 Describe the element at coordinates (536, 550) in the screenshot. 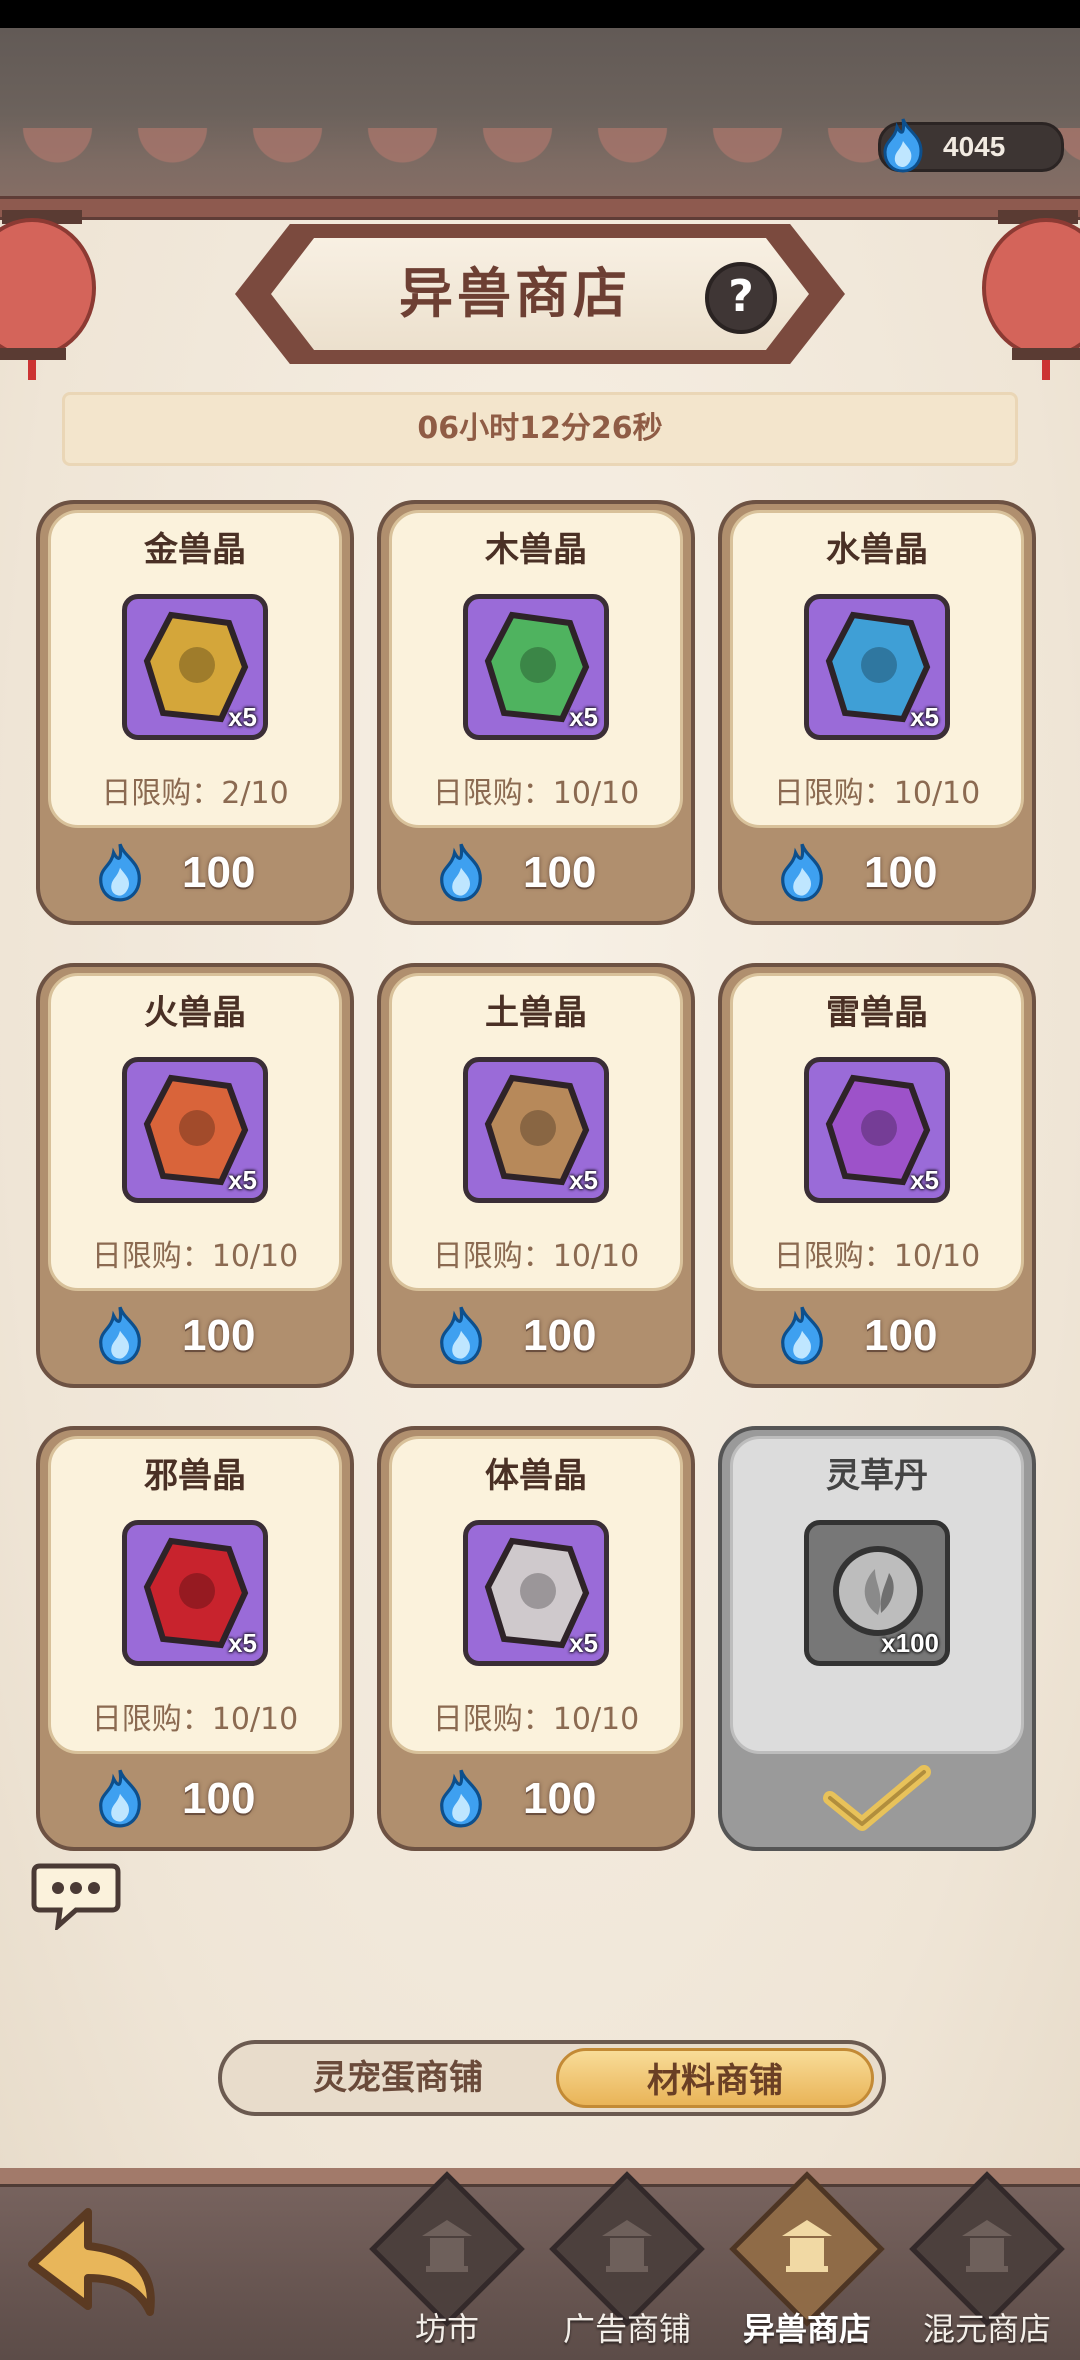

I see `item-name: 木兽晶` at that location.